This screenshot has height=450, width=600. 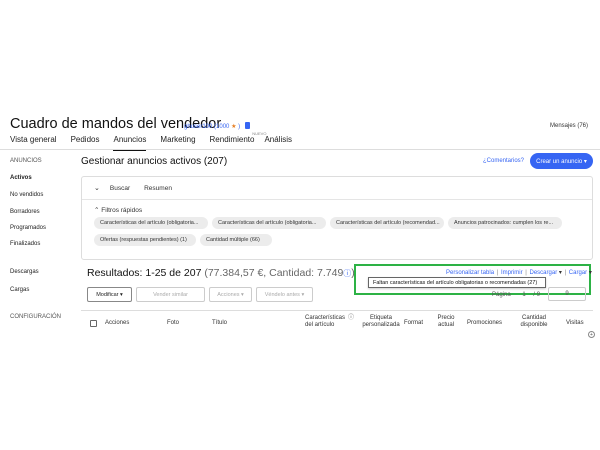 I want to click on page-input: 9, so click(x=567, y=294).